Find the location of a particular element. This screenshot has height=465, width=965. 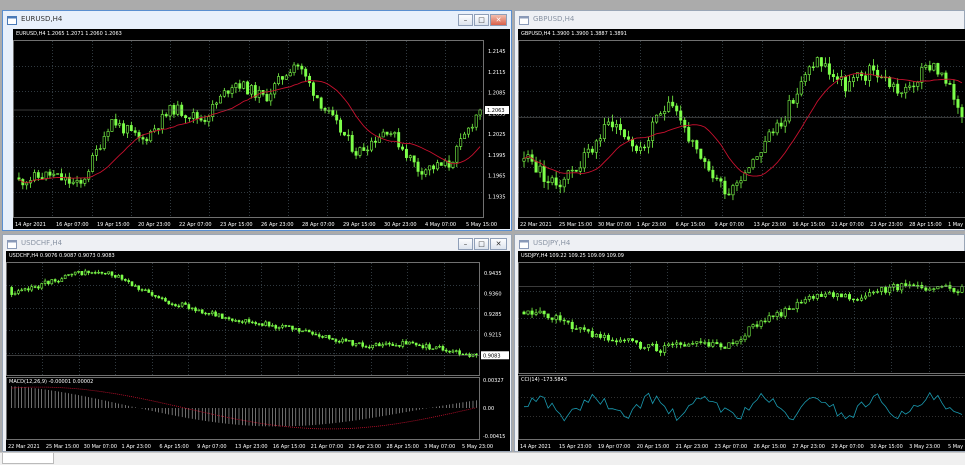

indicator-info-line: MACD(12,26,9) -0.00001 0.00002 is located at coordinates (51, 382).